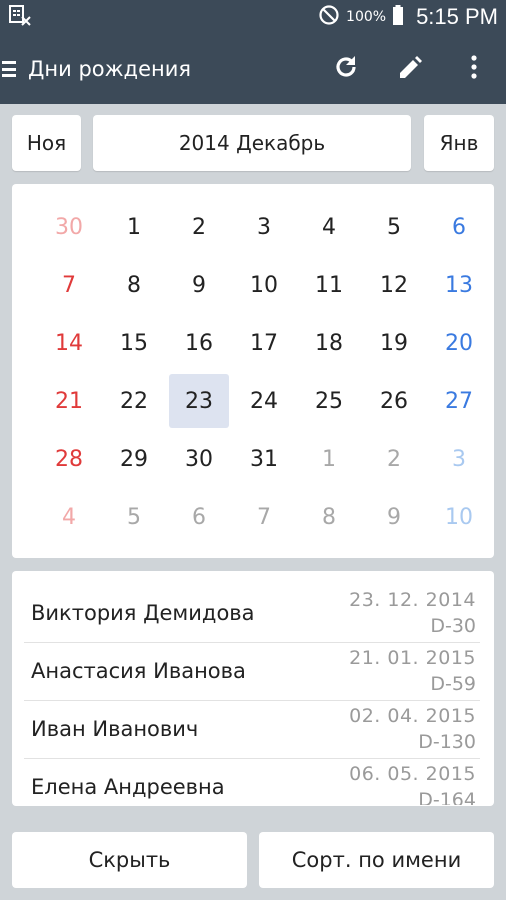 The image size is (506, 900). Describe the element at coordinates (412, 774) in the screenshot. I see `birthday-date: 06. 05. 2015` at that location.